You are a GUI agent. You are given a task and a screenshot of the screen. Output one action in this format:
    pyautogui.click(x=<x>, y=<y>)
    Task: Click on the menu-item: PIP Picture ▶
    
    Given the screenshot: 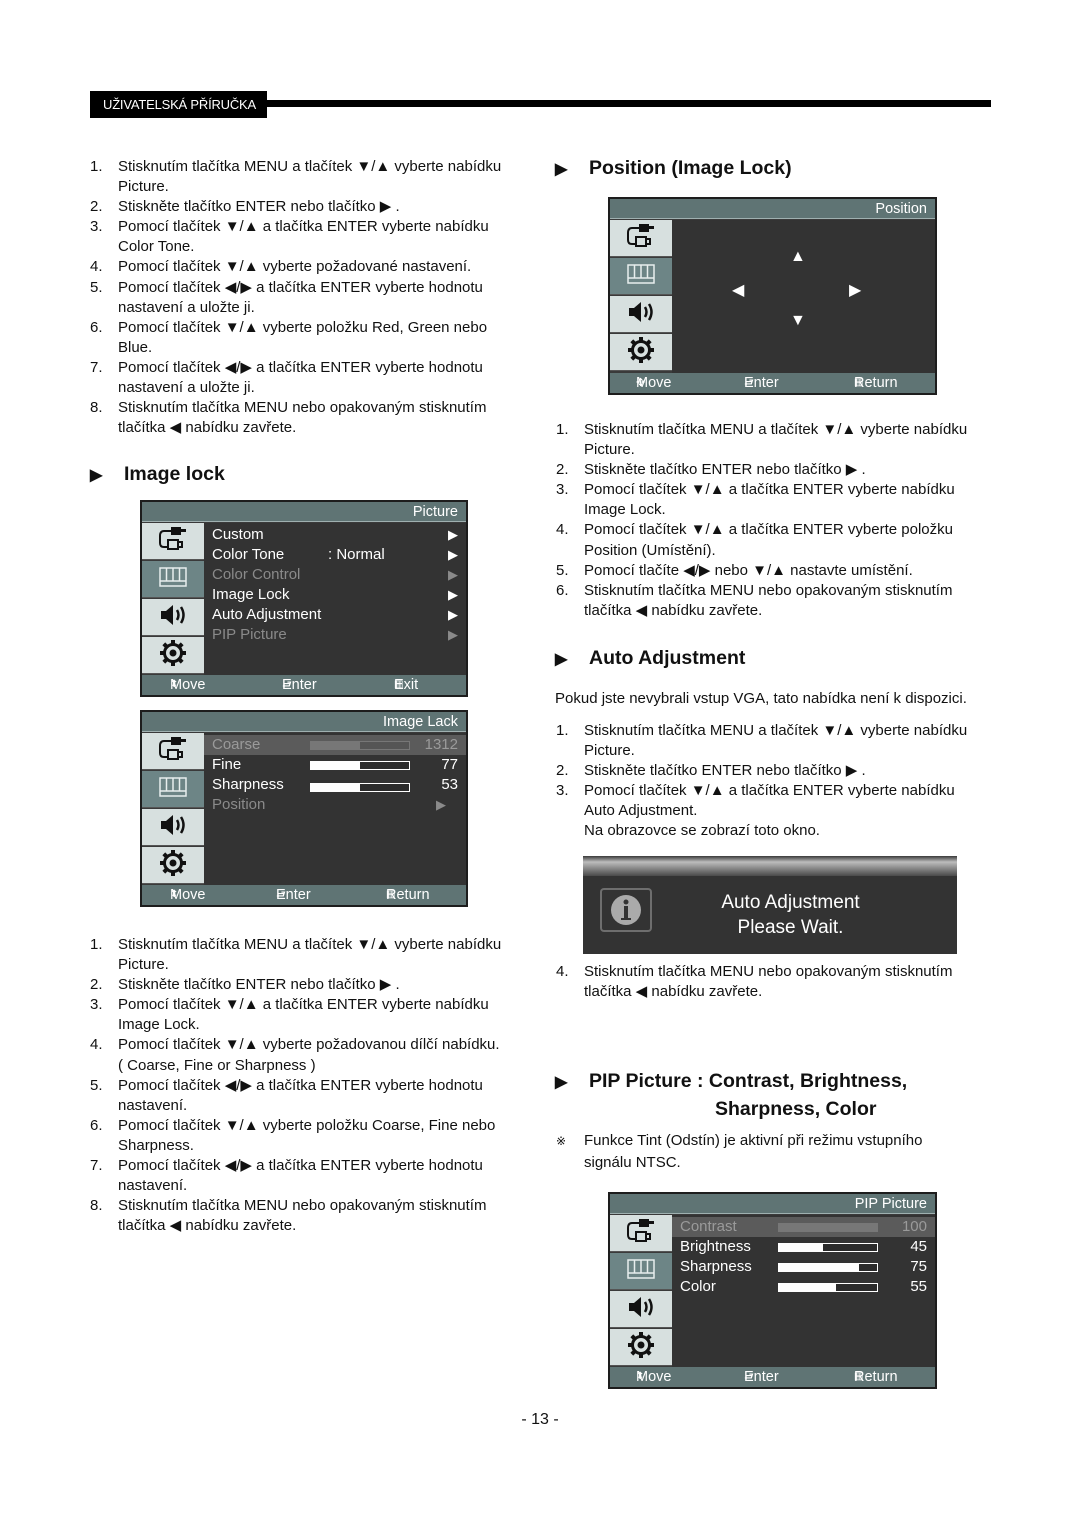 What is the action you would take?
    pyautogui.click(x=335, y=635)
    